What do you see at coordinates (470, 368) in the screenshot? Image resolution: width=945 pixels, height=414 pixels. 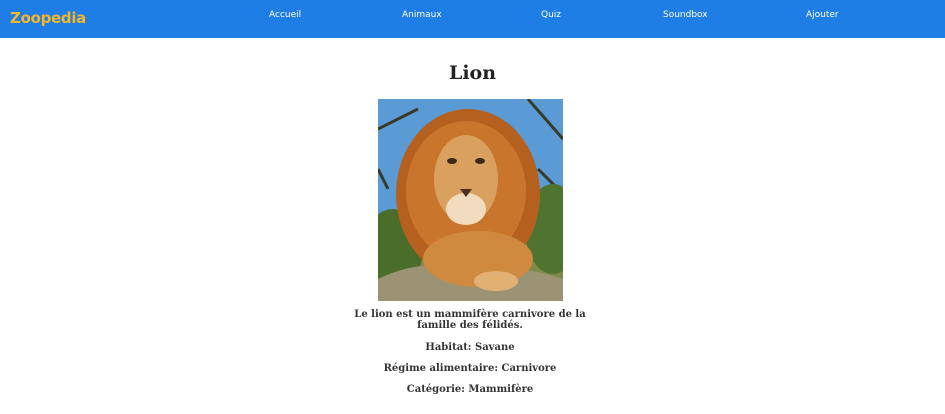 I see `animal-diet: Régime alimentaire: Carnivore` at bounding box center [470, 368].